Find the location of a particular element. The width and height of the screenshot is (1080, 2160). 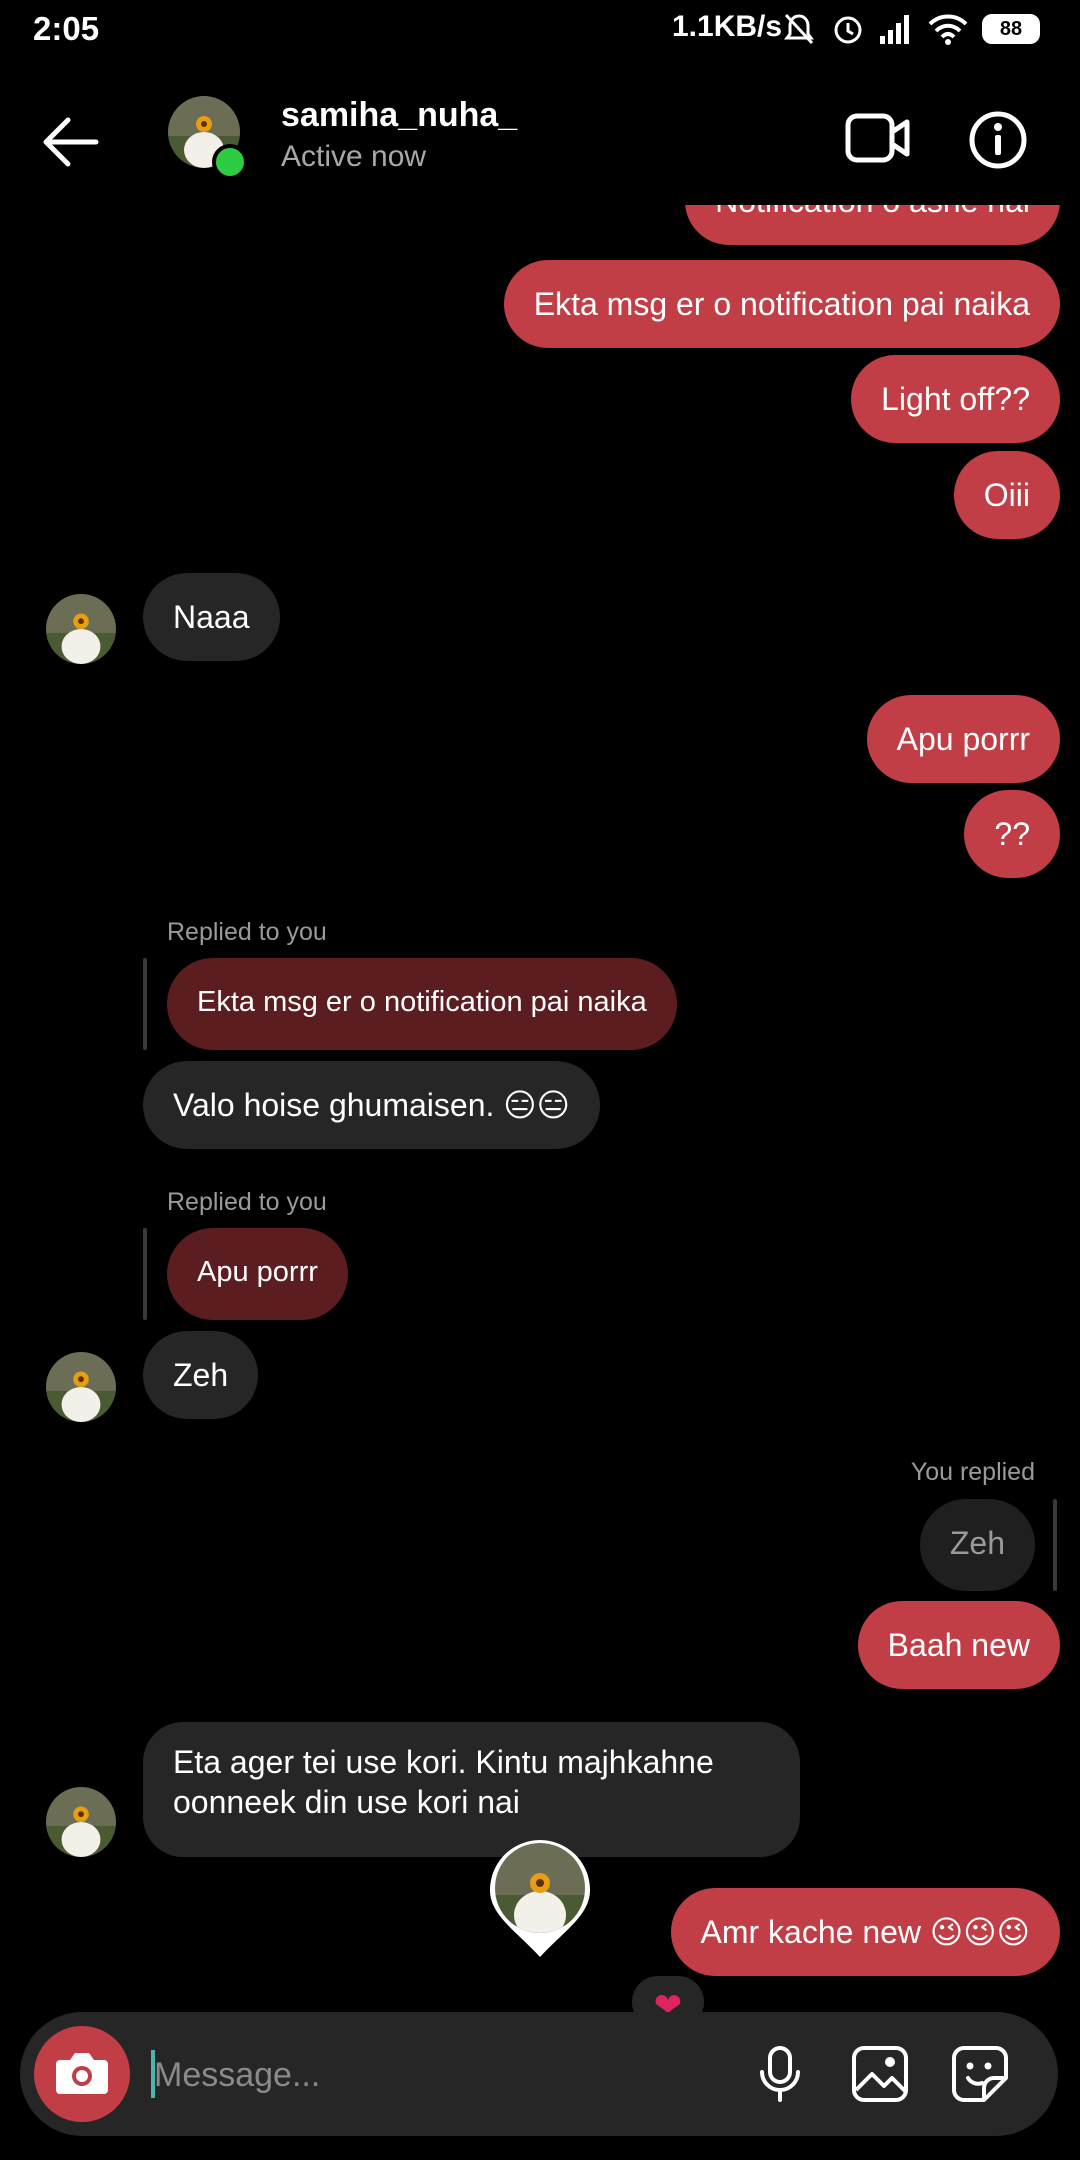

message-incoming: Valo hoise ghumaisen. 😑😑 is located at coordinates (371, 1105).